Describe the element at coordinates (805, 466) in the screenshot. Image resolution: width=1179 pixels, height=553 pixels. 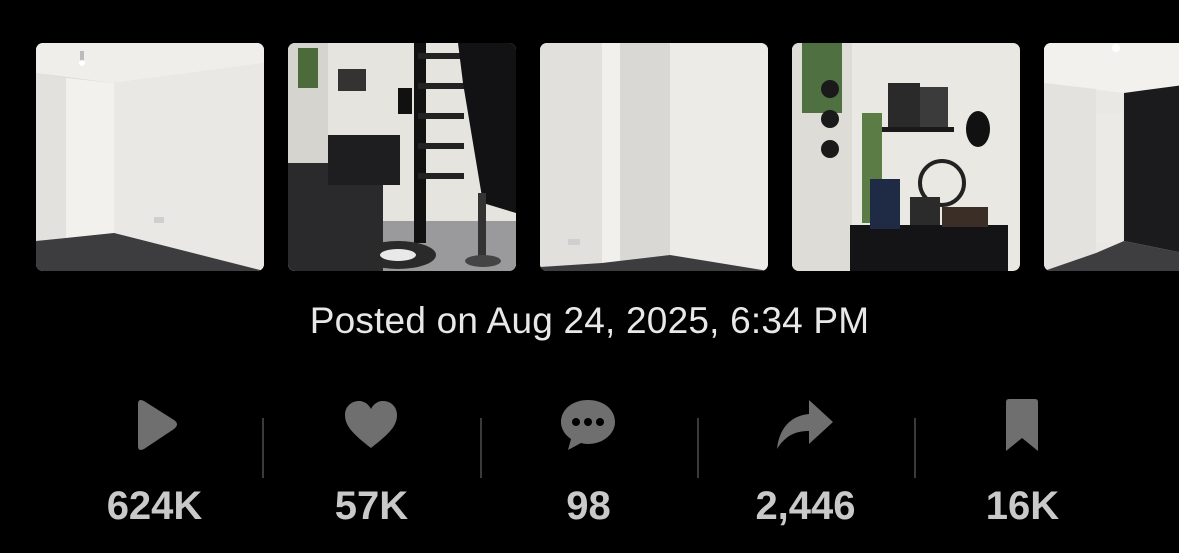
I see `stat-shares: 2,446` at that location.